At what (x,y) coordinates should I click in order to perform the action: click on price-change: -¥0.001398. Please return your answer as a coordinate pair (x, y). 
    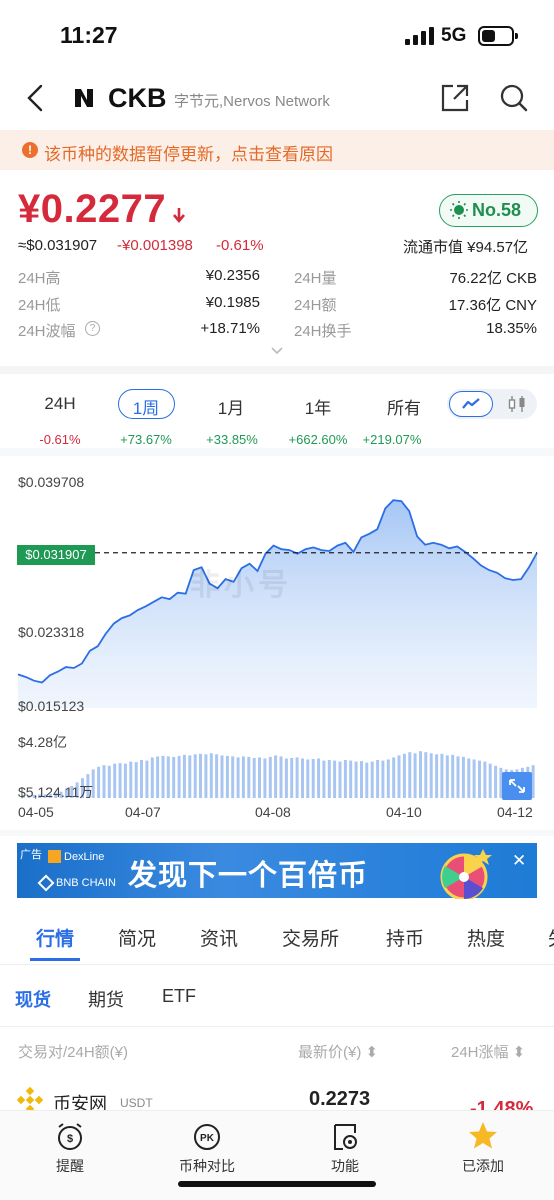
    Looking at the image, I should click on (155, 245).